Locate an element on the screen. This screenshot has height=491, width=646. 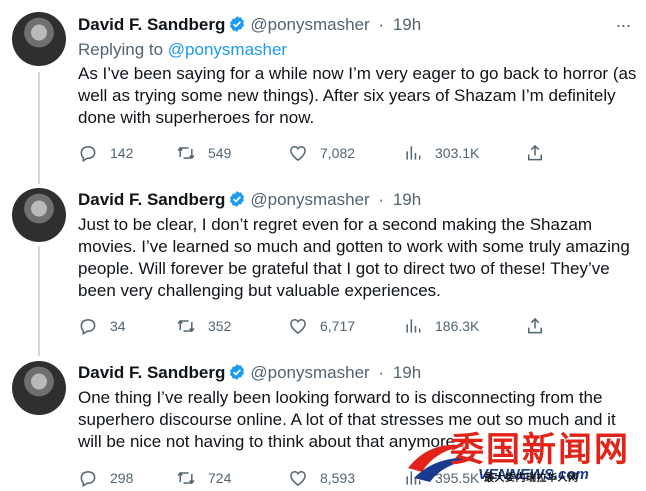
like-count: 7,082 is located at coordinates (338, 153).